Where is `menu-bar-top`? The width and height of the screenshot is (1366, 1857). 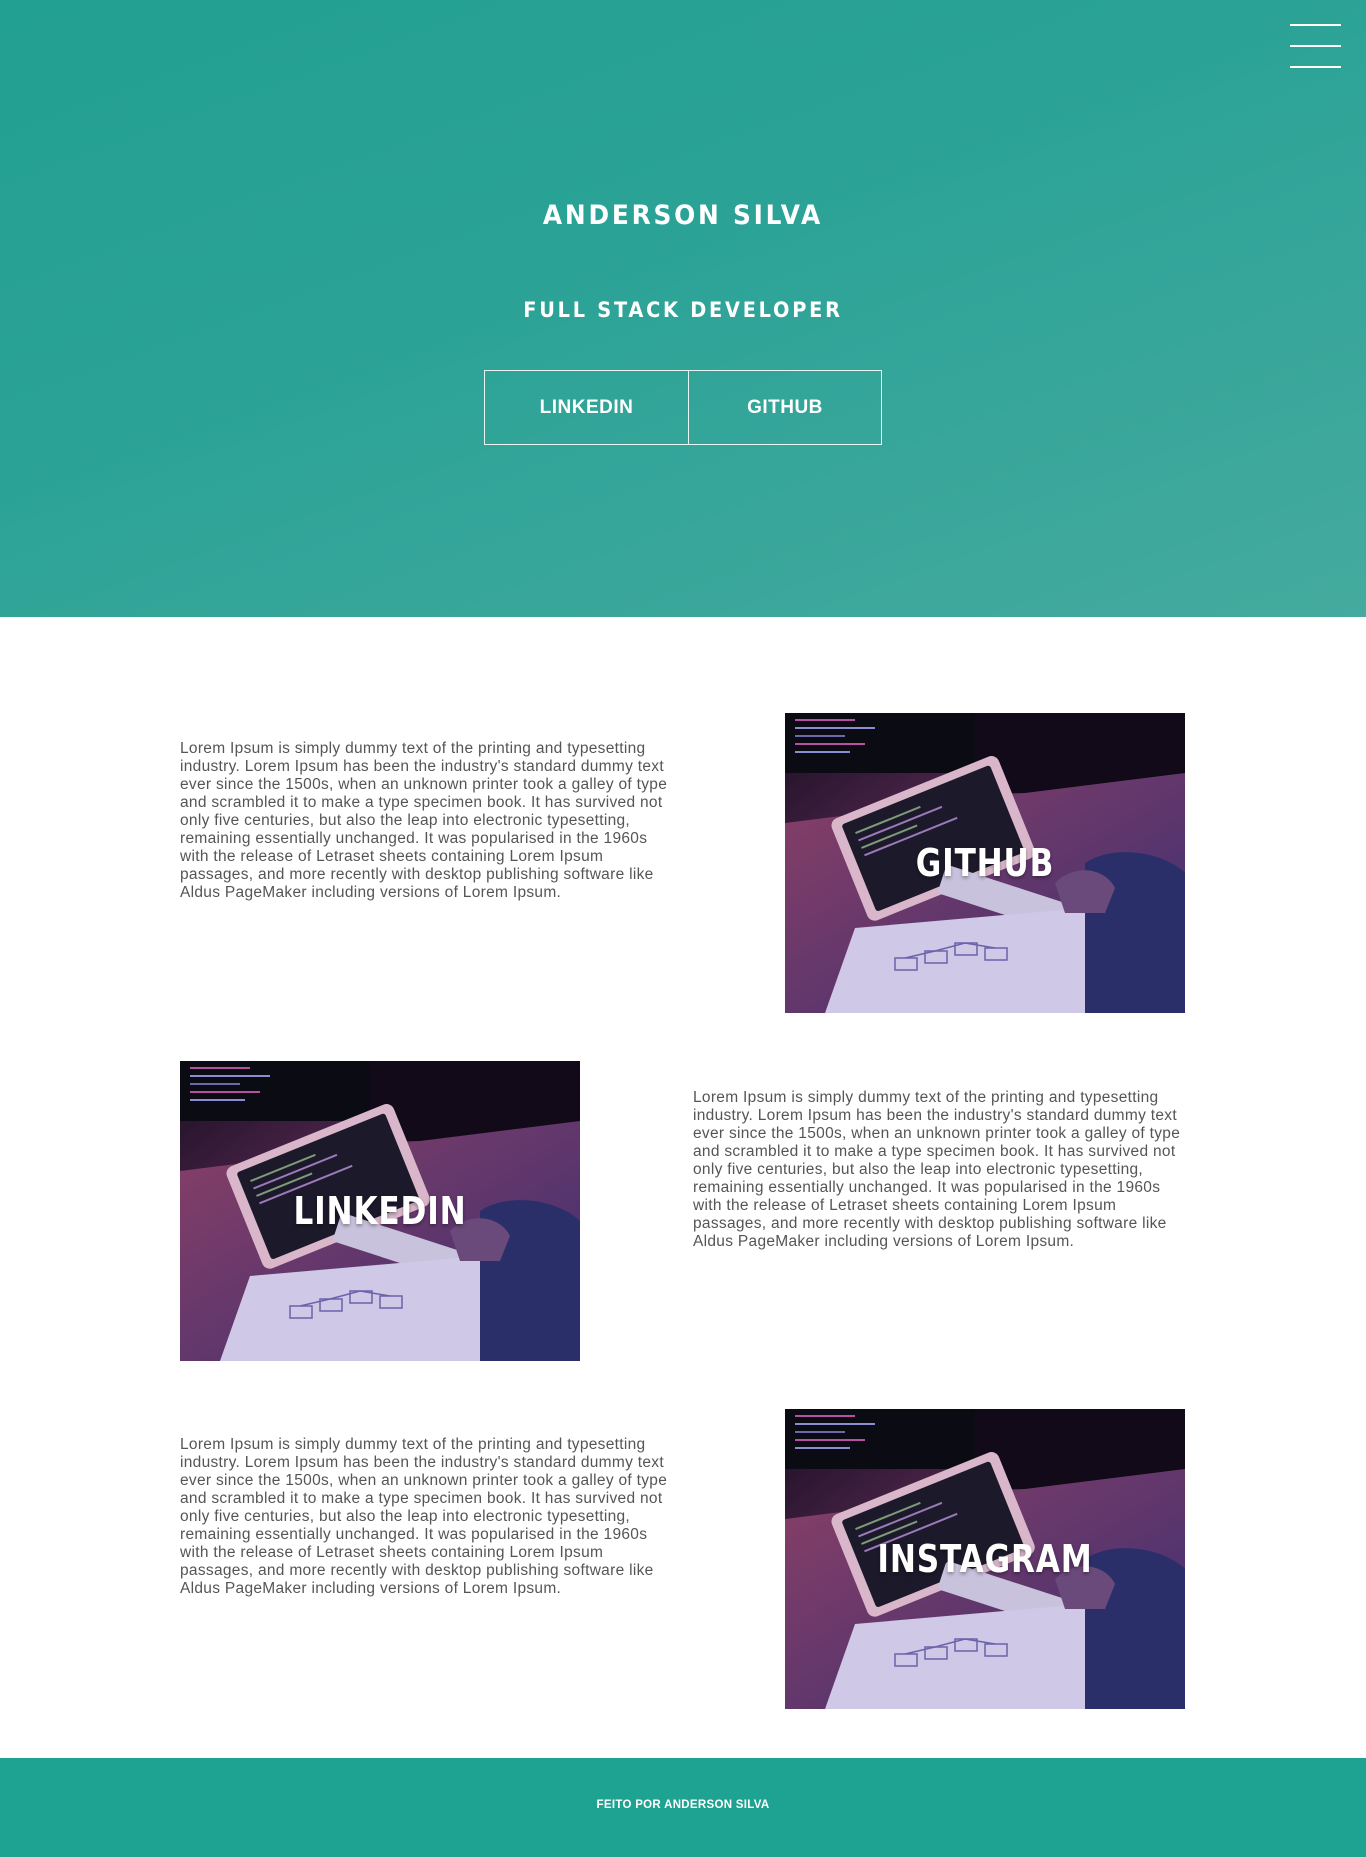 menu-bar-top is located at coordinates (1315, 25).